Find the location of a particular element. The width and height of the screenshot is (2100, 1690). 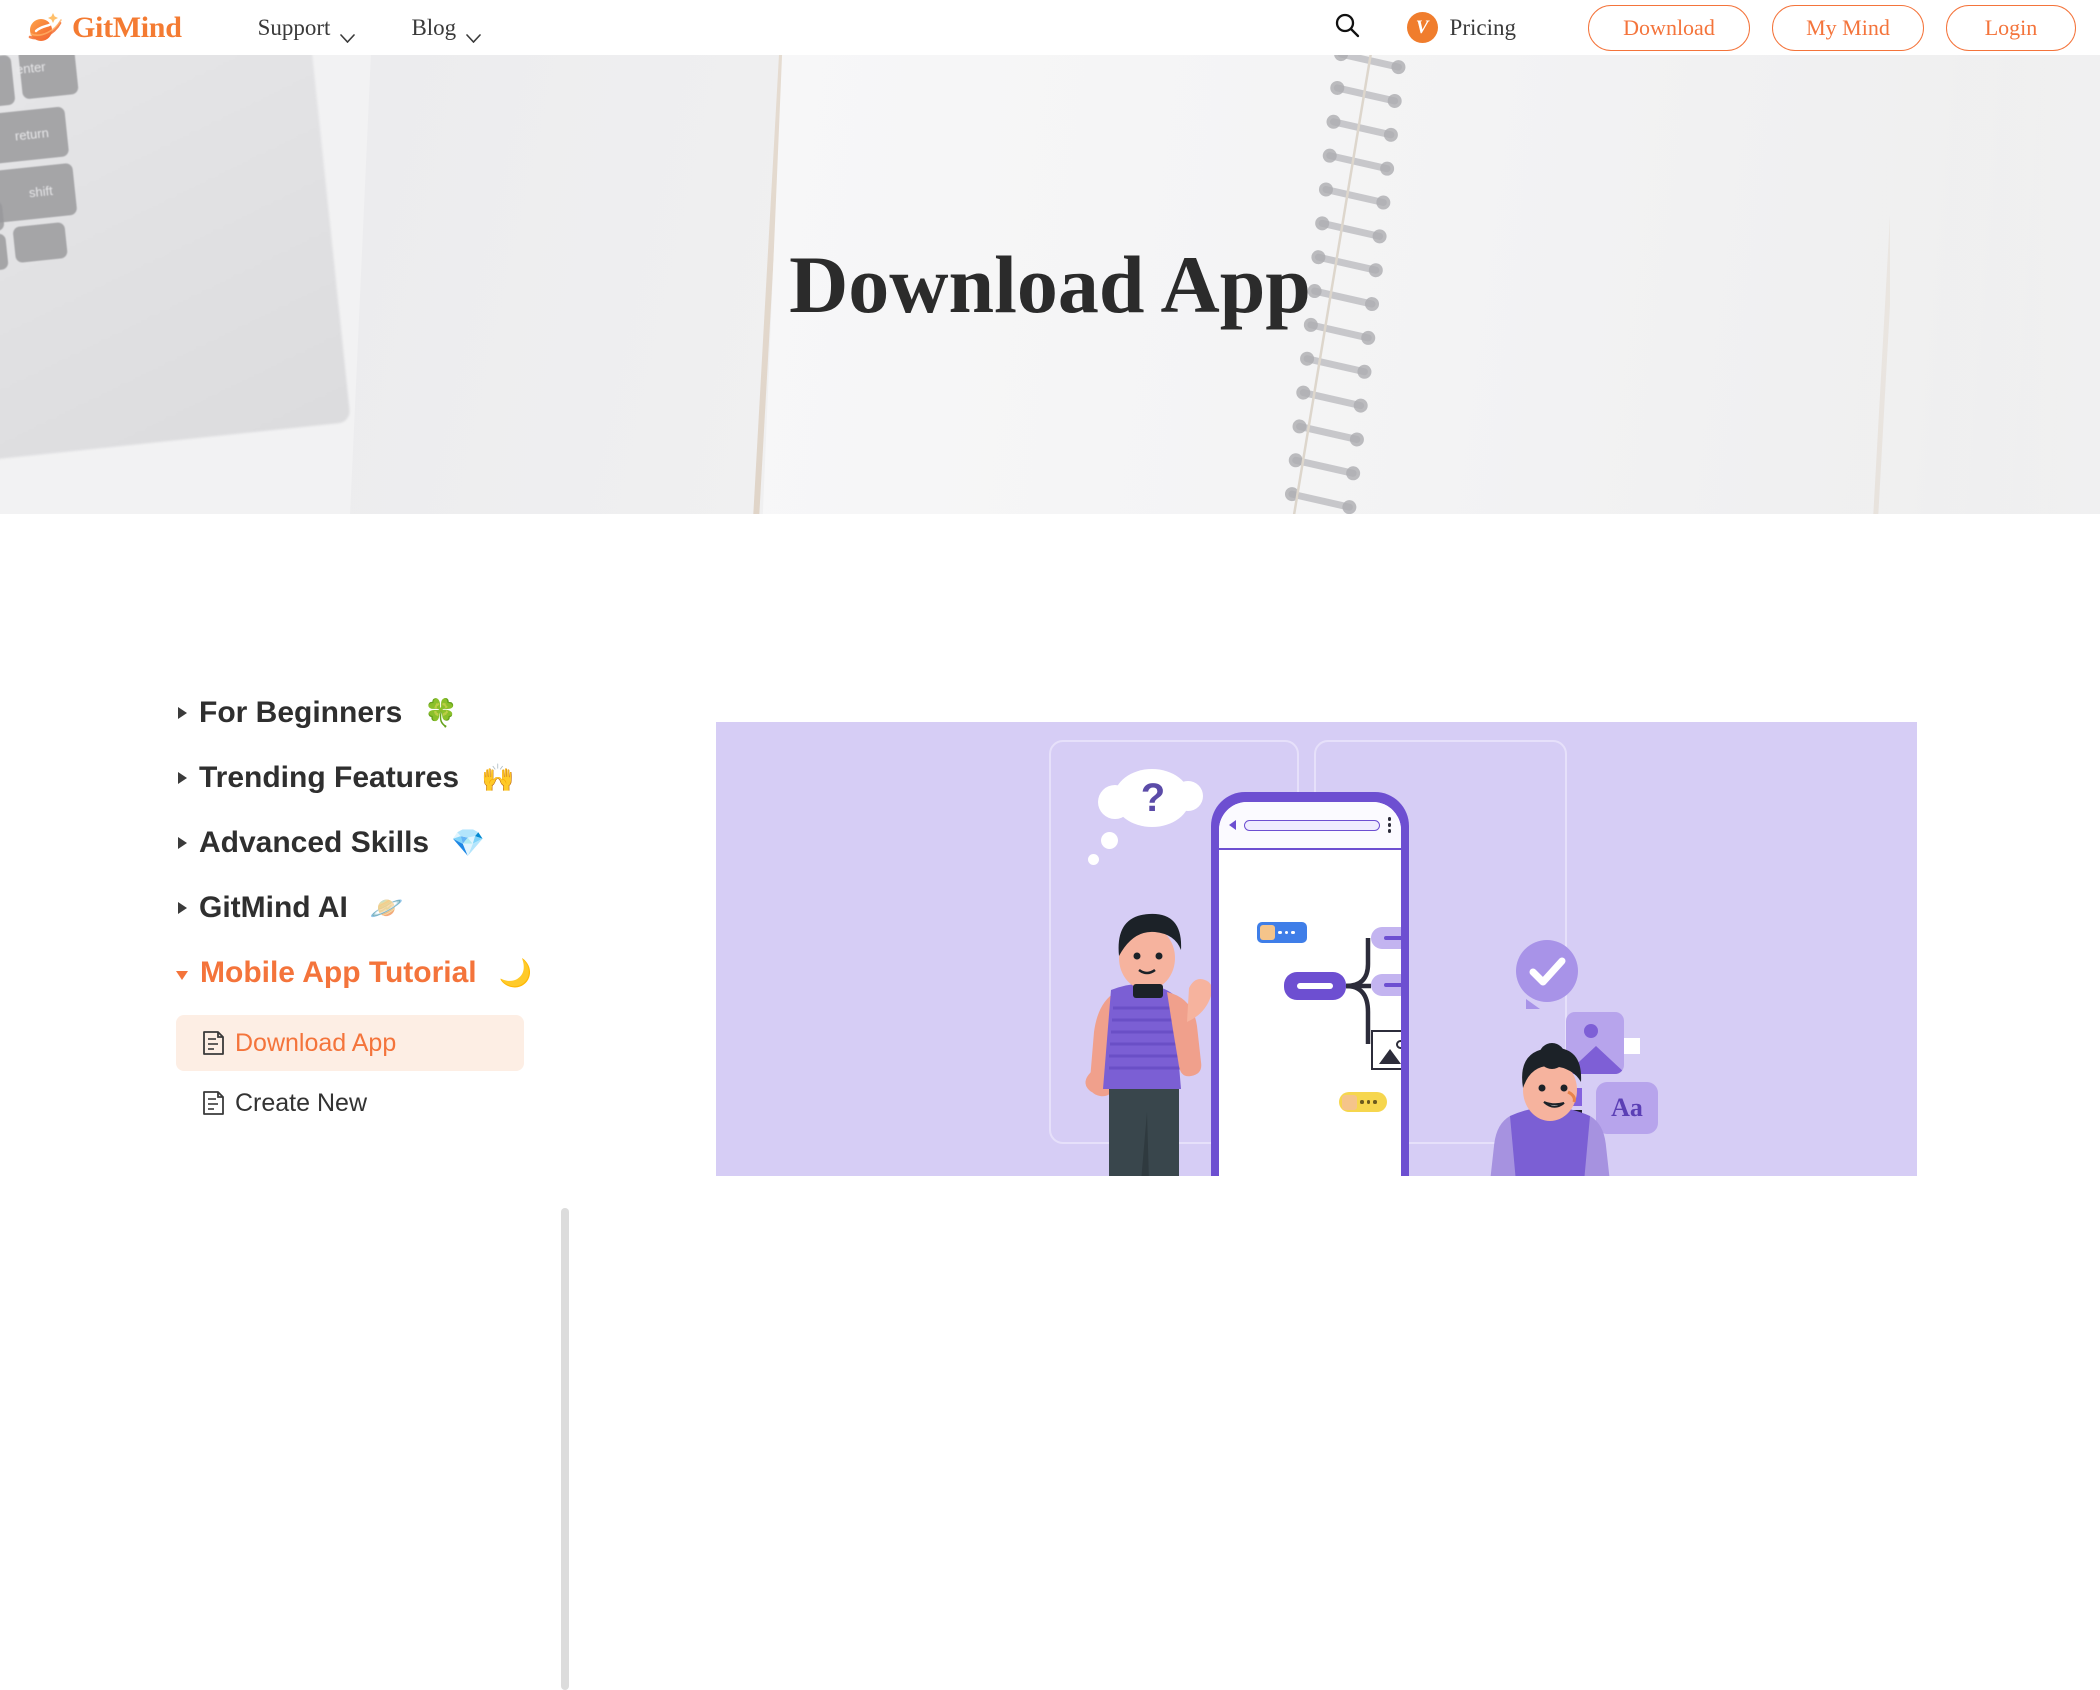

gem-icon: 💎 is located at coordinates (468, 842).